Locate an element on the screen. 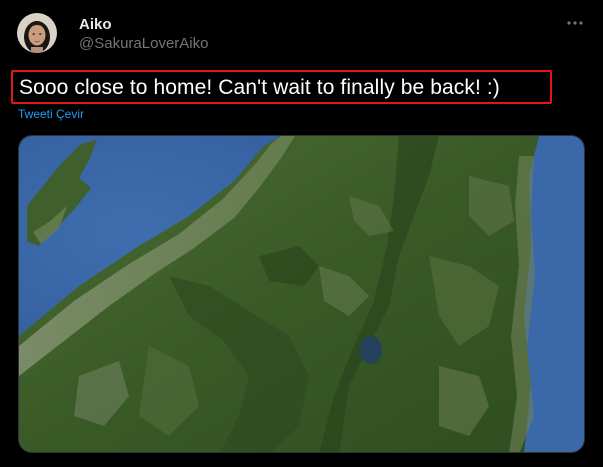 This screenshot has height=467, width=603. avatar-image is located at coordinates (37, 33).